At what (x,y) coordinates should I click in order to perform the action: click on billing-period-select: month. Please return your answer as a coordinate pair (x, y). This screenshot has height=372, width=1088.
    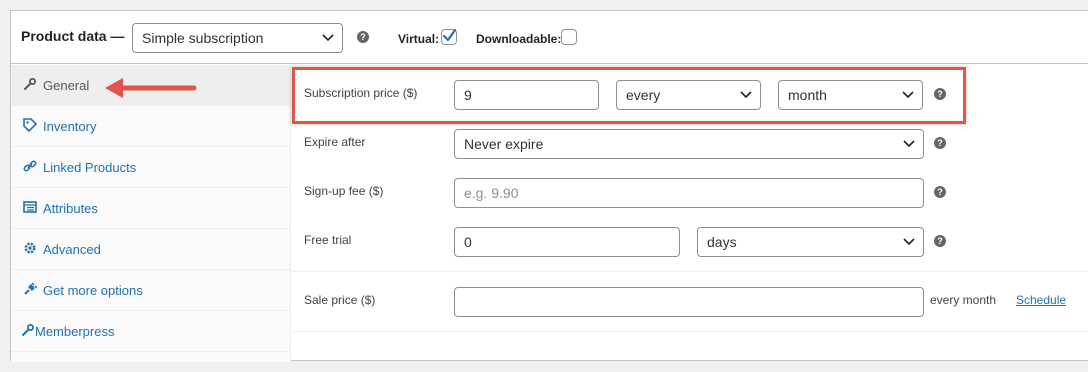
    Looking at the image, I should click on (850, 95).